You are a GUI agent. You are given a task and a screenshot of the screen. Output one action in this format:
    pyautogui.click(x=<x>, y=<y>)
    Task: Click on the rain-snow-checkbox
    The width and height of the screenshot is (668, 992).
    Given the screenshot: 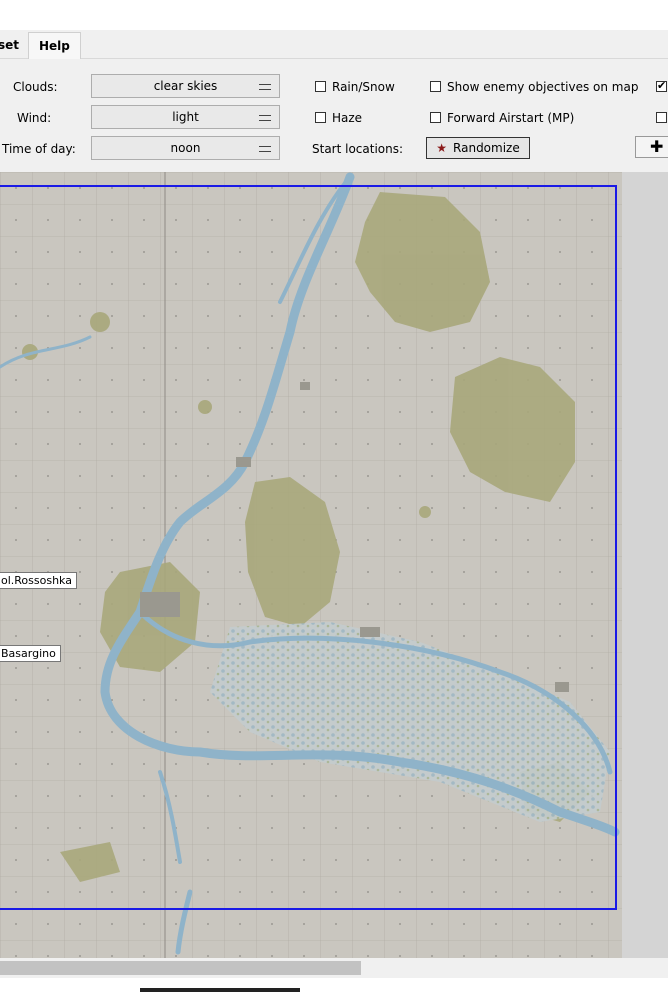 What is the action you would take?
    pyautogui.click(x=320, y=86)
    